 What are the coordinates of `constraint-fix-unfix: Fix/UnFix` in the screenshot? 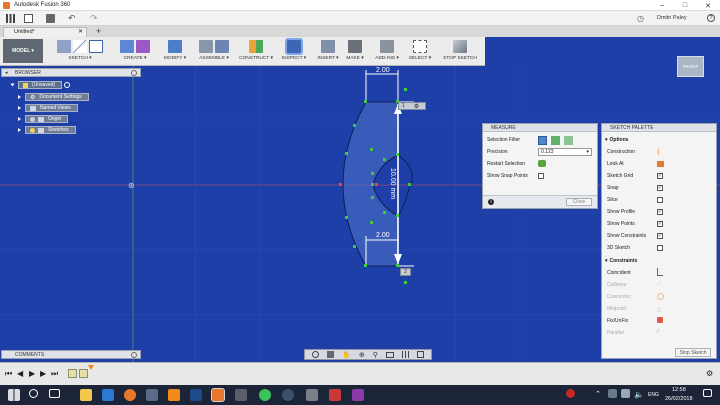 It's located at (617, 321).